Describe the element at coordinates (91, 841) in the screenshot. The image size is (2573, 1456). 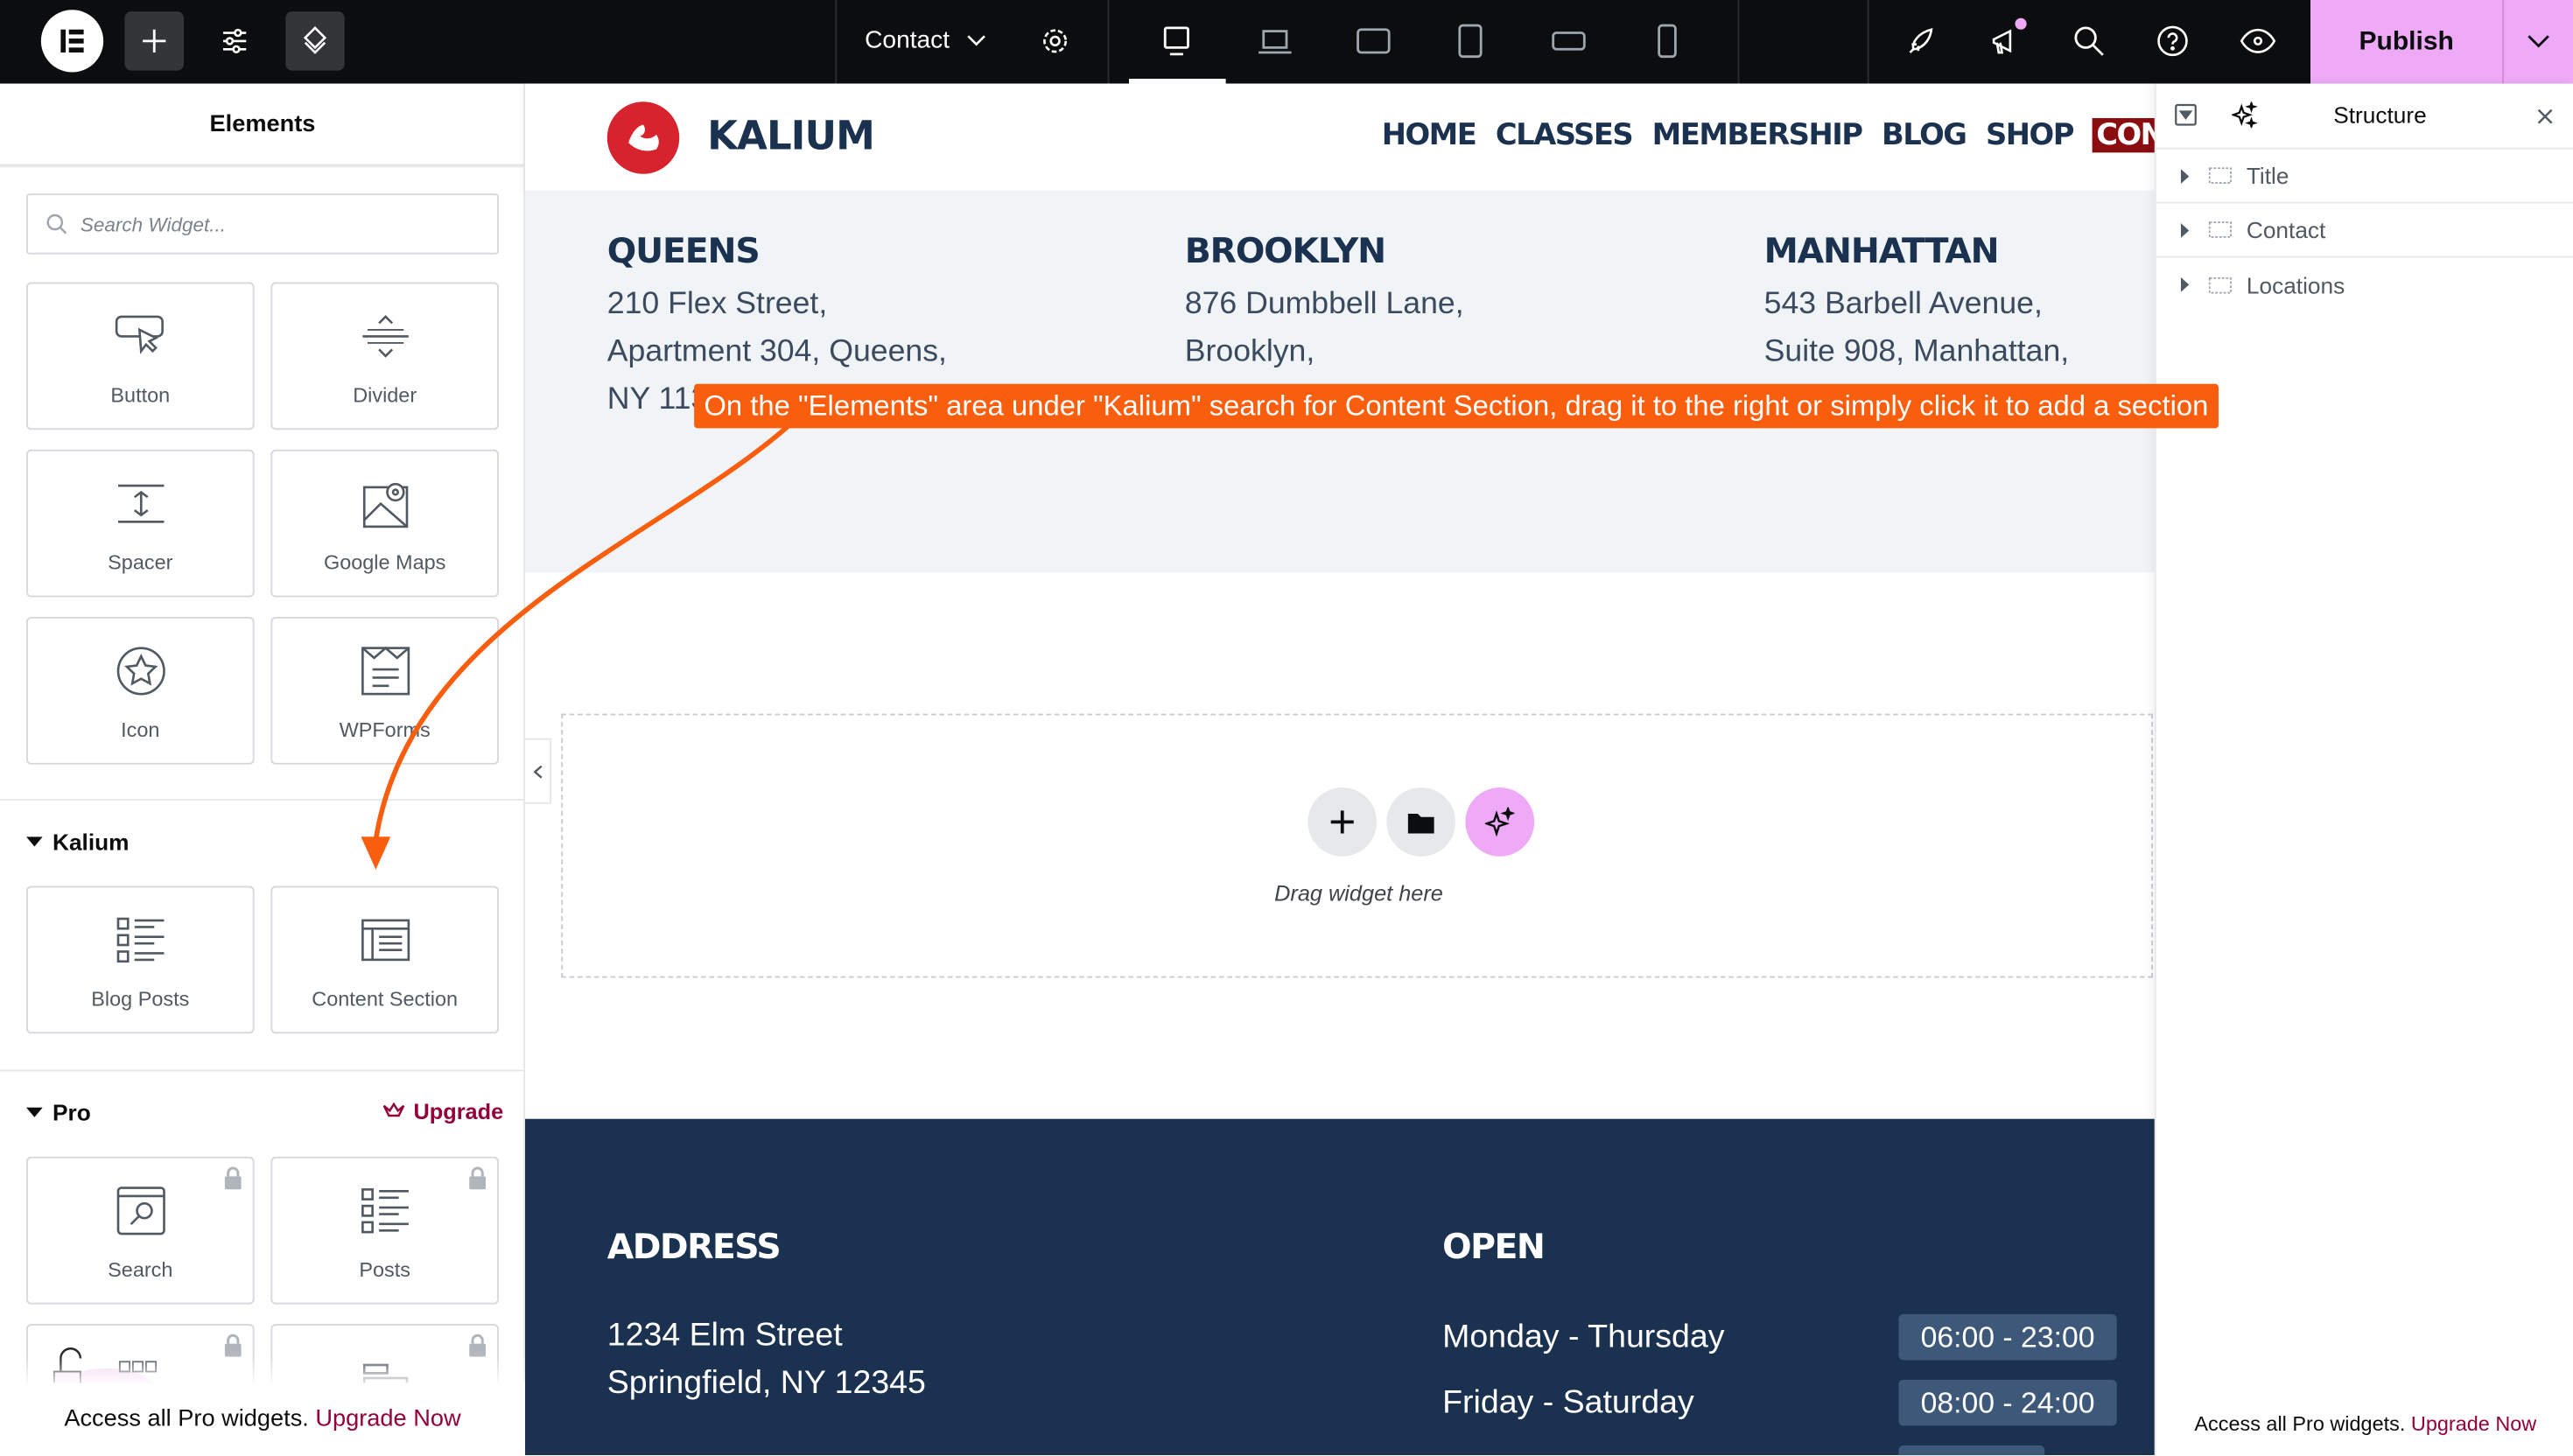
I see `section-title: Kalium` at that location.